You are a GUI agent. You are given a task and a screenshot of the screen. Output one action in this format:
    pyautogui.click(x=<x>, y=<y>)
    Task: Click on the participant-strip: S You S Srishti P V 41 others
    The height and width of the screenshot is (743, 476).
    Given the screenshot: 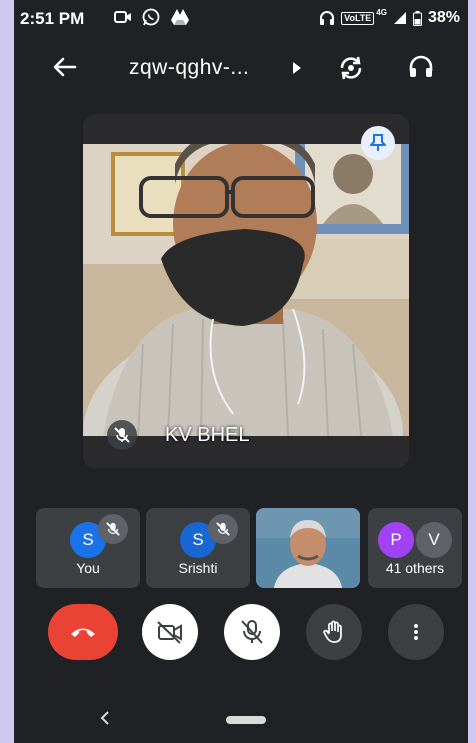 What is the action you would take?
    pyautogui.click(x=249, y=548)
    